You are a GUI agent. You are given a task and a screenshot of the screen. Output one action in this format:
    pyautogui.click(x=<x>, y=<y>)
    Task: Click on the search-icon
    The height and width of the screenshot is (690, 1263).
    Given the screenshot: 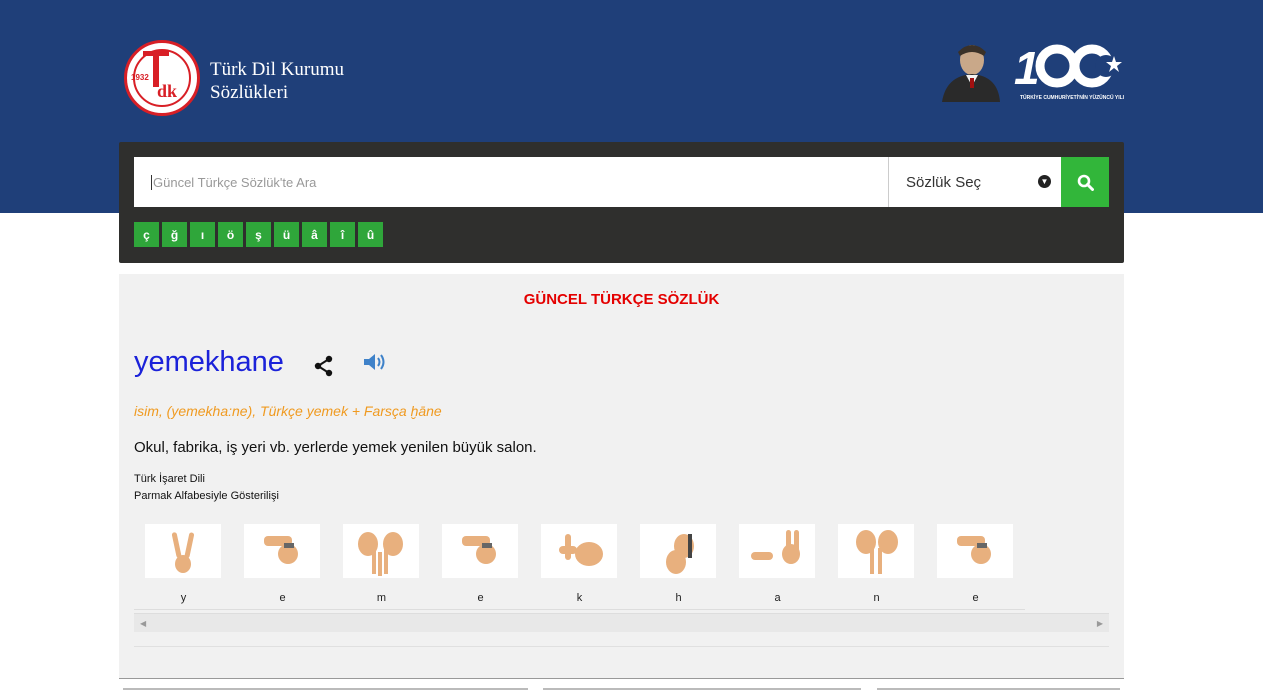 What is the action you would take?
    pyautogui.click(x=1085, y=182)
    